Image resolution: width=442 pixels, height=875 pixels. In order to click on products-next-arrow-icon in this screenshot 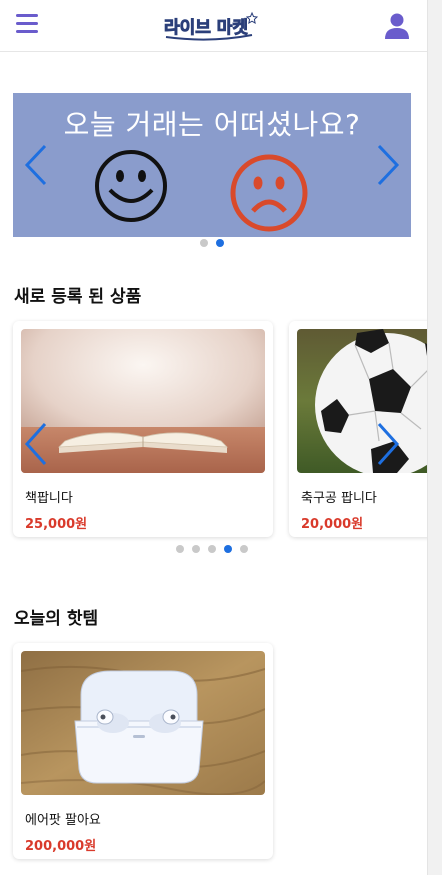, I will do `click(388, 444)`.